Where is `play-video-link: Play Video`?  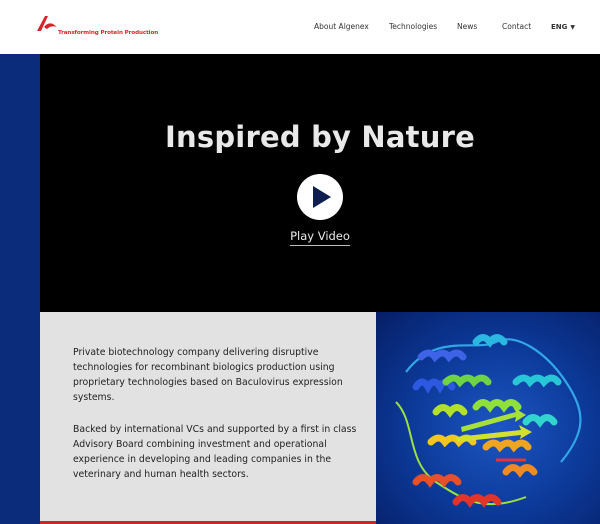 play-video-link: Play Video is located at coordinates (320, 237).